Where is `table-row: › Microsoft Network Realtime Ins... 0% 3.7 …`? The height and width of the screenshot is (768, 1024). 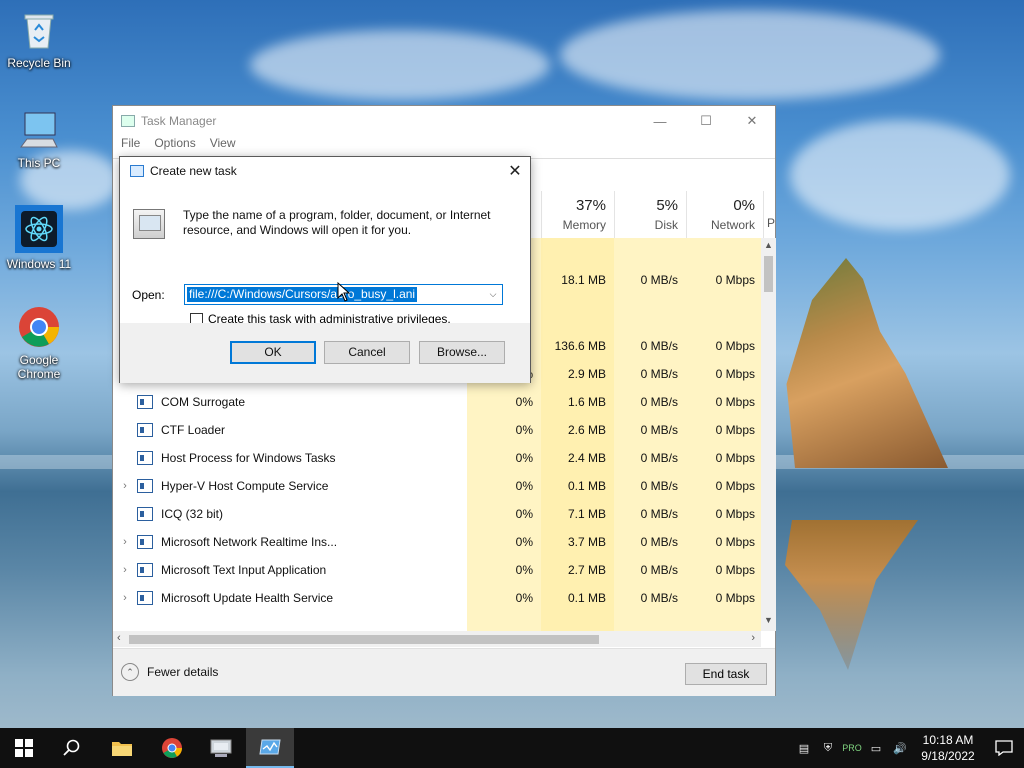
table-row: › Microsoft Network Realtime Ins... 0% 3.7 … is located at coordinates (438, 542).